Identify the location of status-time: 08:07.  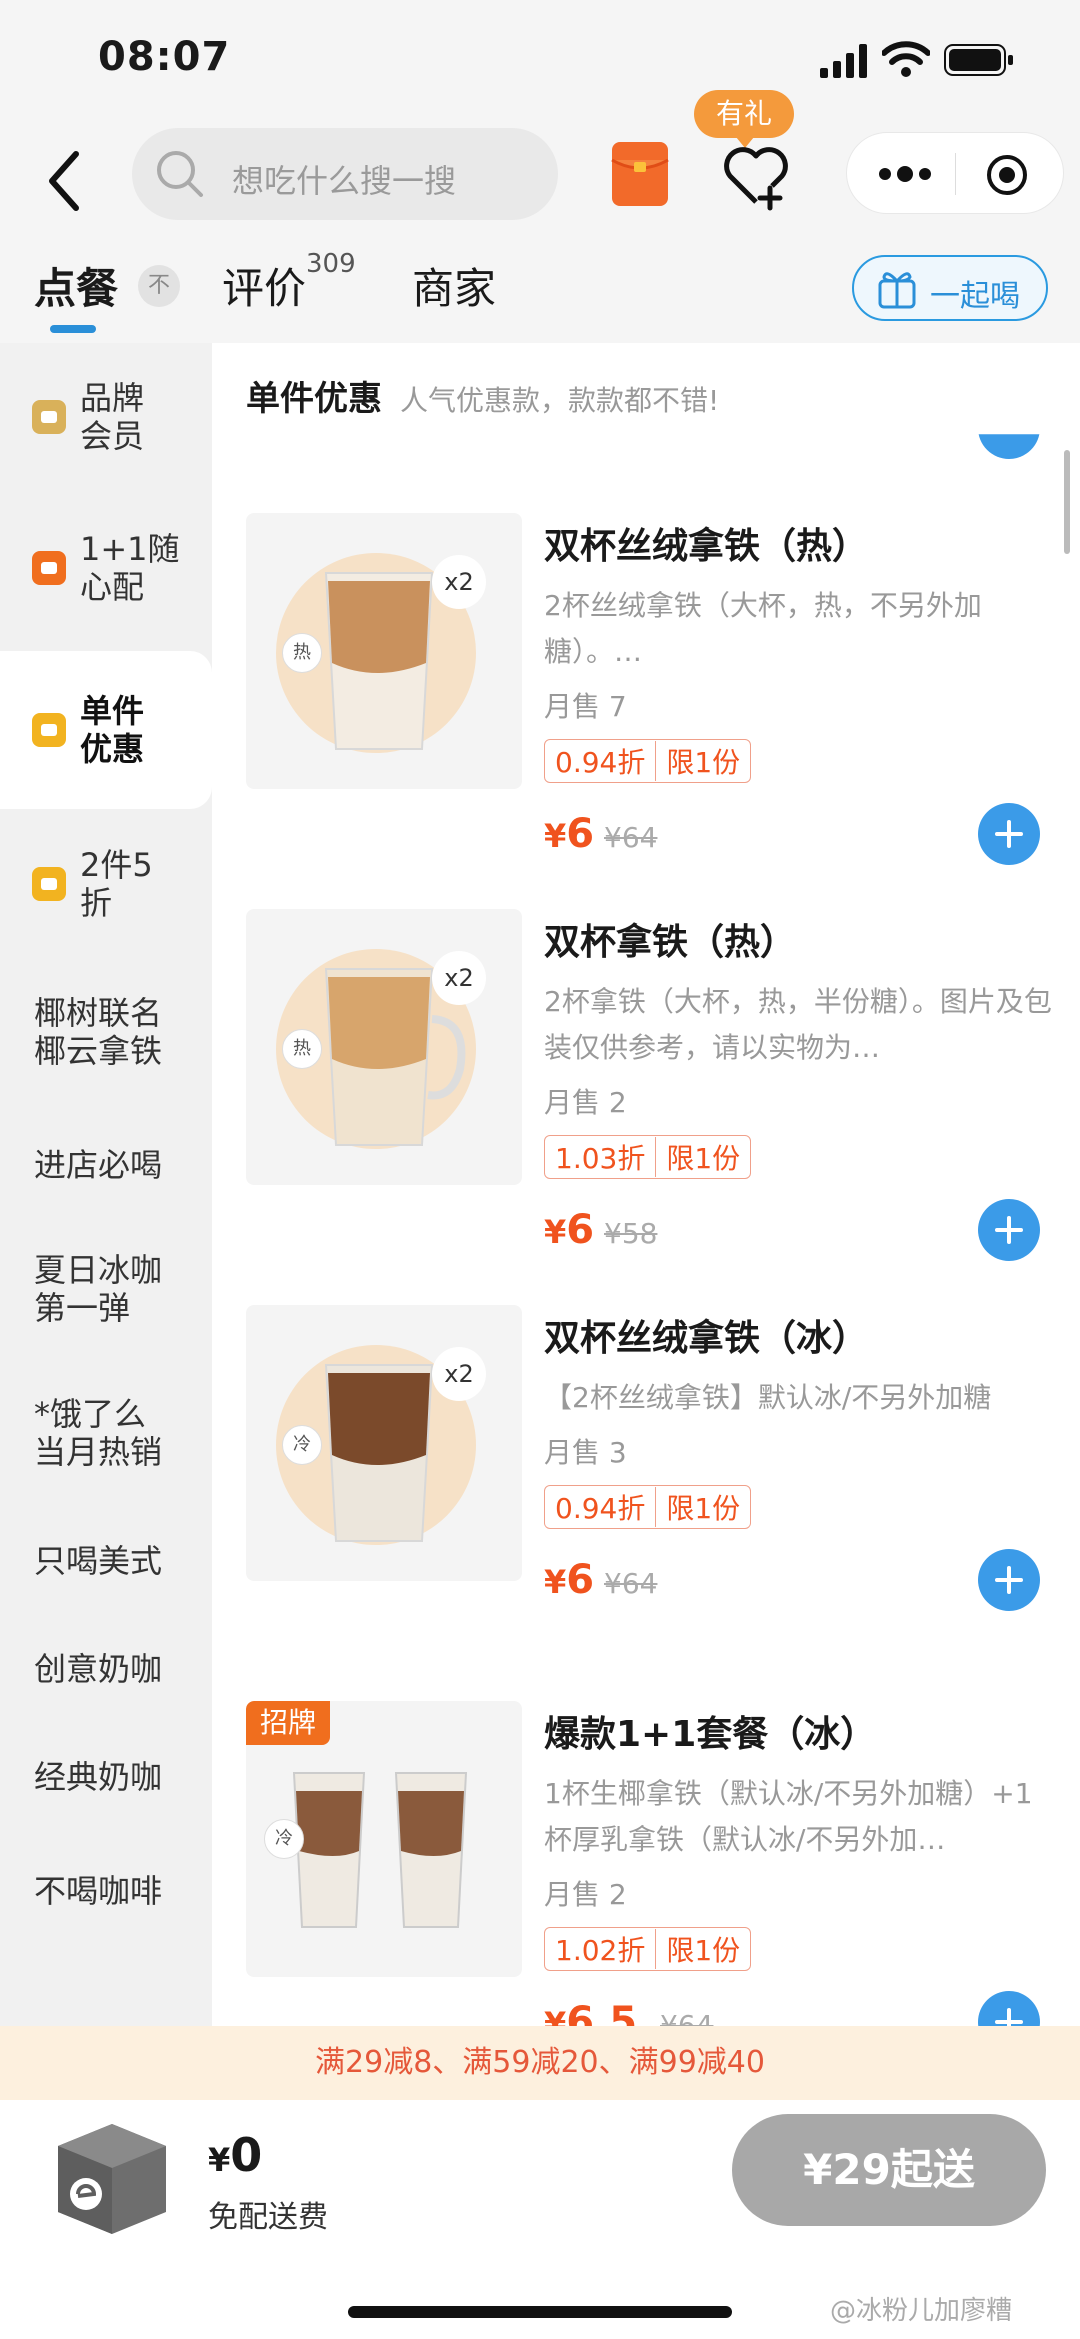
(164, 57).